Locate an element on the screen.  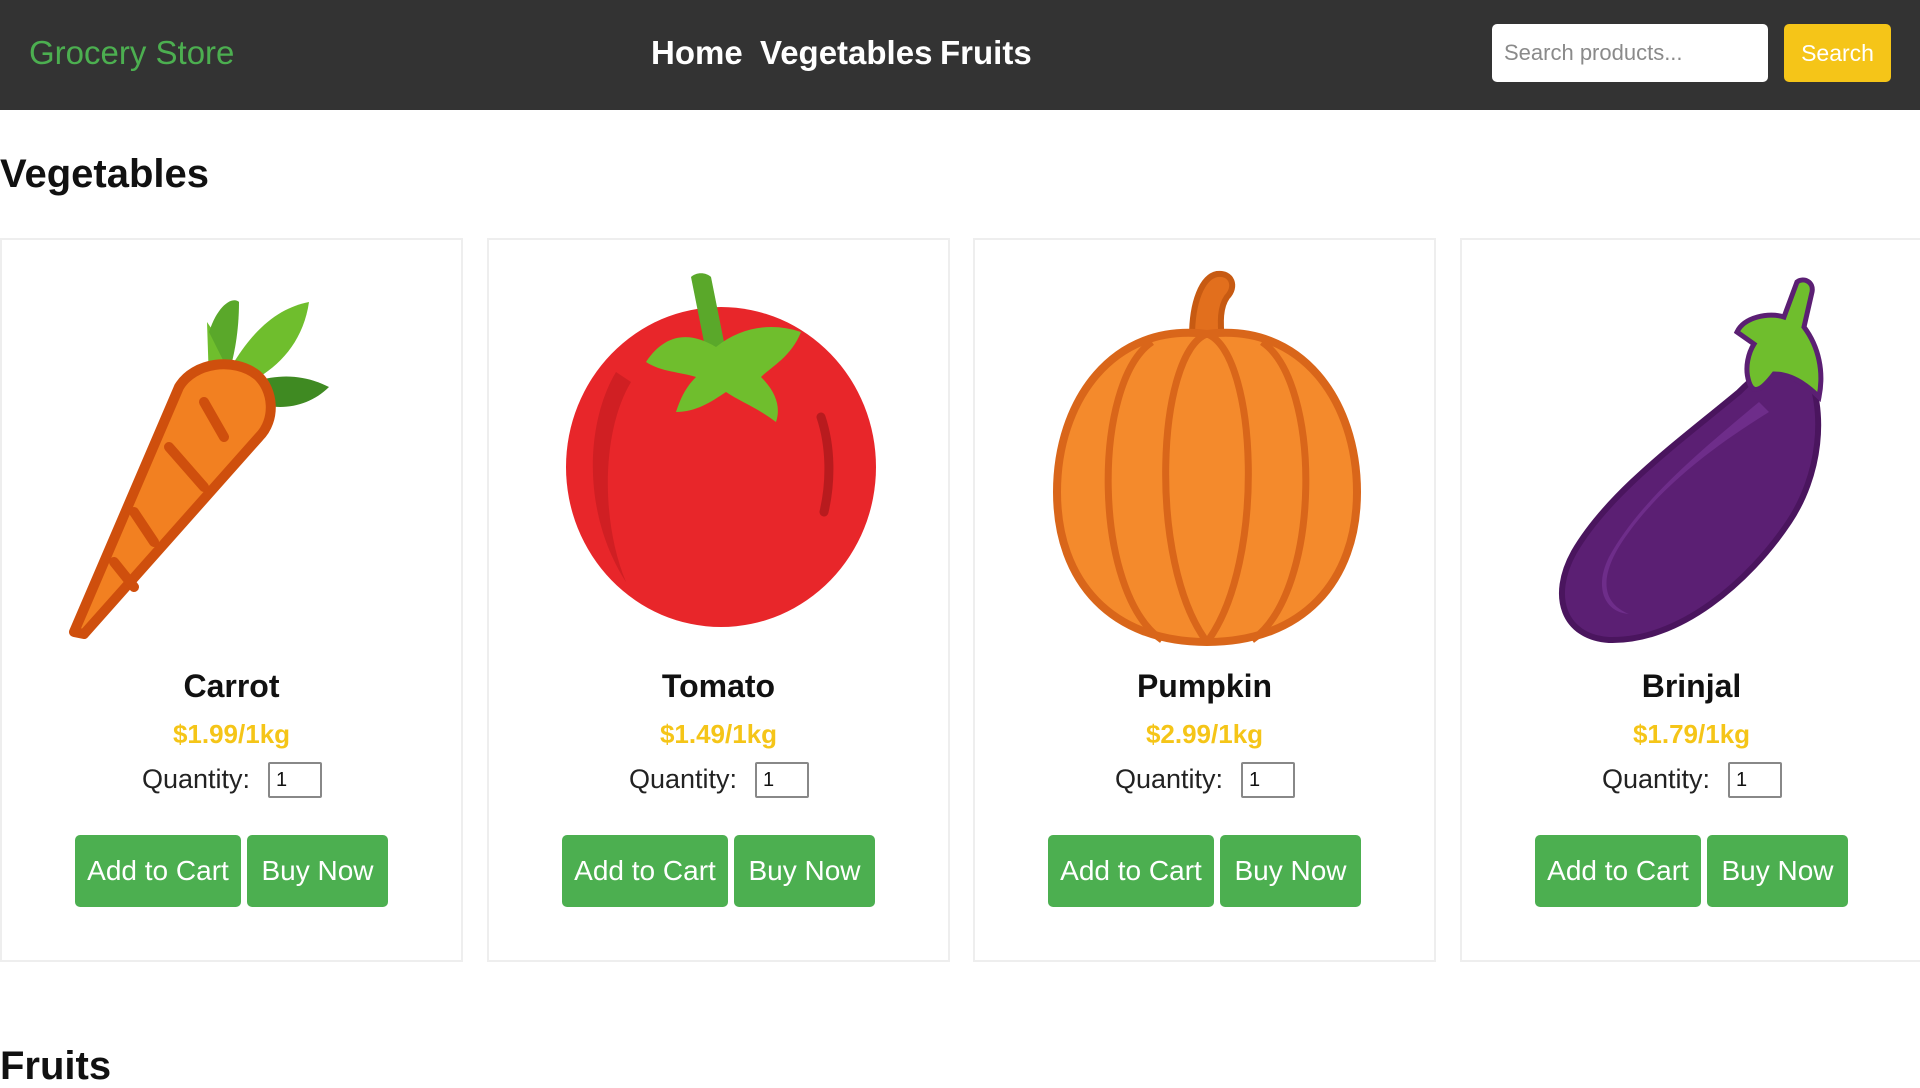
tomato-icon is located at coordinates (721, 457).